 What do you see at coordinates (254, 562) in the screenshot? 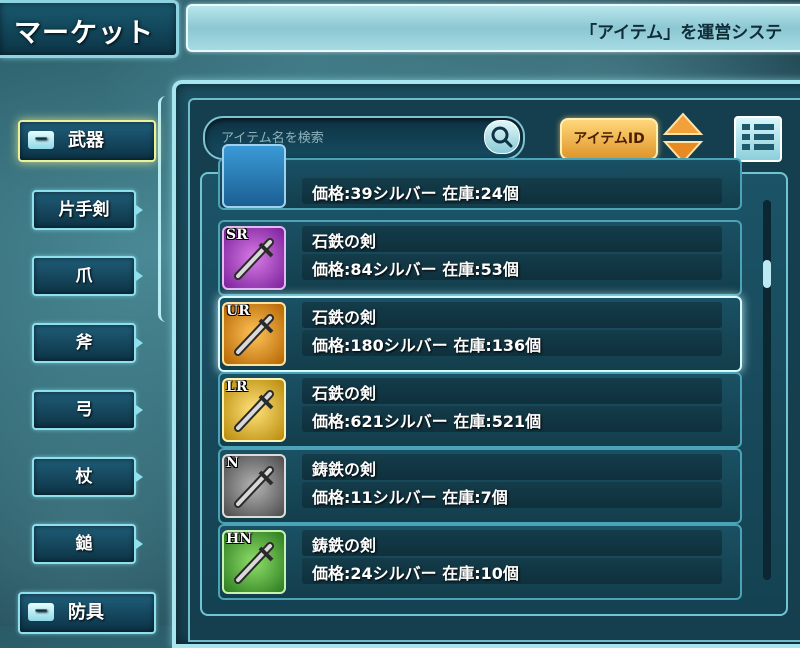
I see `item-icon: HN` at bounding box center [254, 562].